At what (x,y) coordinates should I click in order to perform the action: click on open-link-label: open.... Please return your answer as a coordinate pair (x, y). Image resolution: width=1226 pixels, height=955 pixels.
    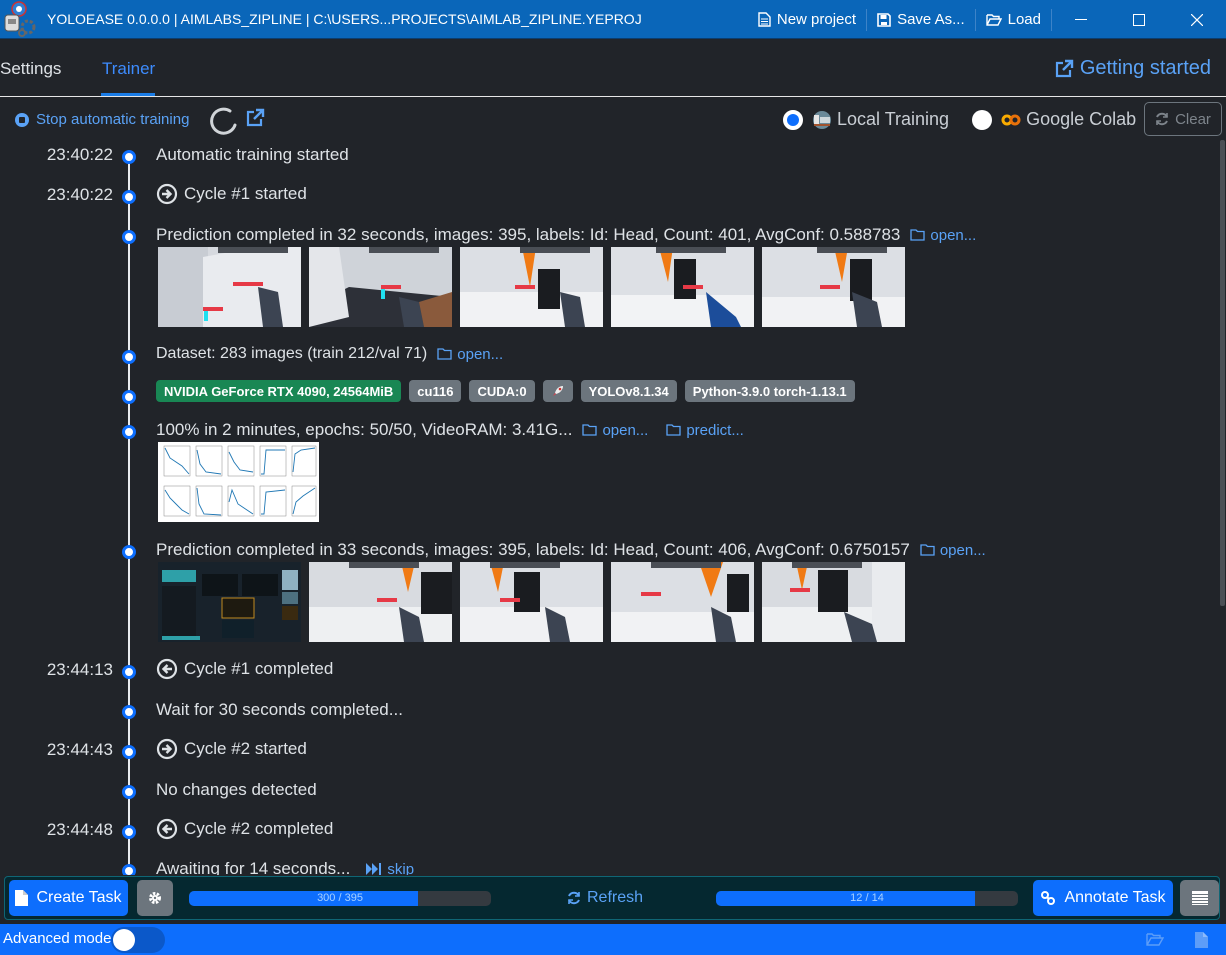
    Looking at the image, I should click on (962, 550).